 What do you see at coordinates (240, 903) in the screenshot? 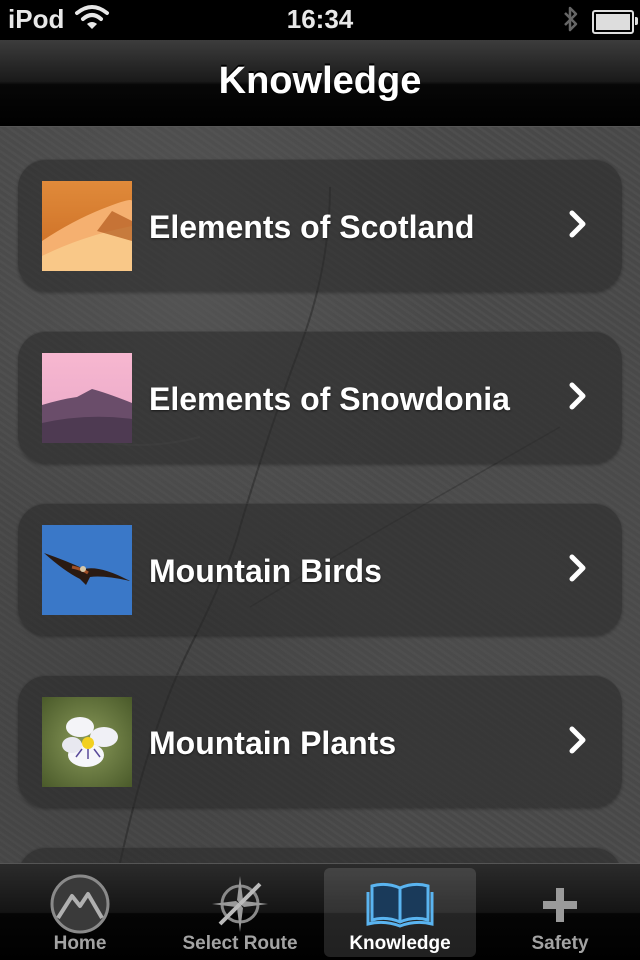
I see `compass-icon` at bounding box center [240, 903].